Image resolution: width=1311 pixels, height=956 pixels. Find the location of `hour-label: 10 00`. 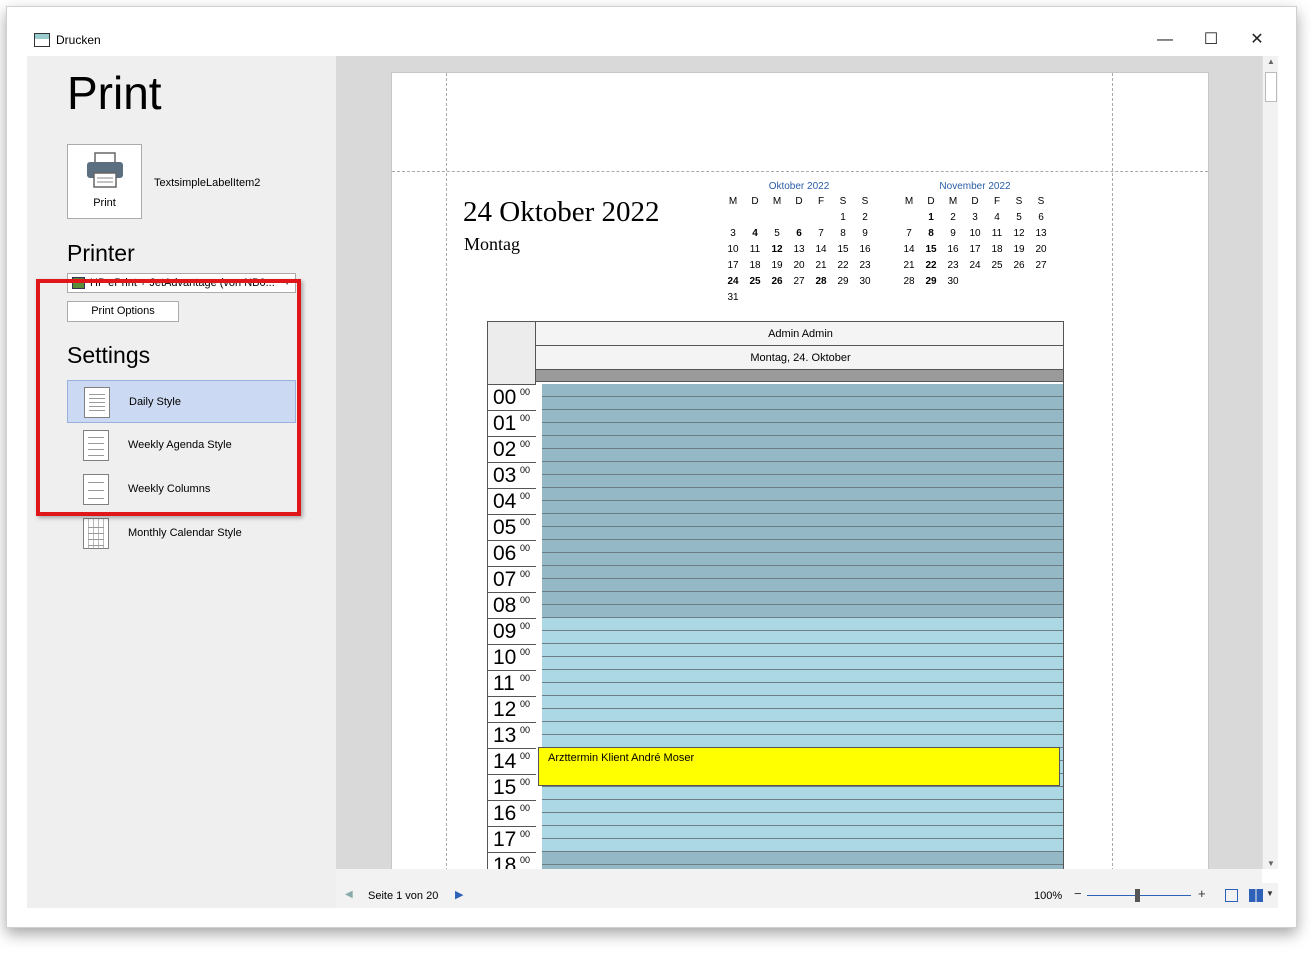

hour-label: 10 00 is located at coordinates (512, 657).